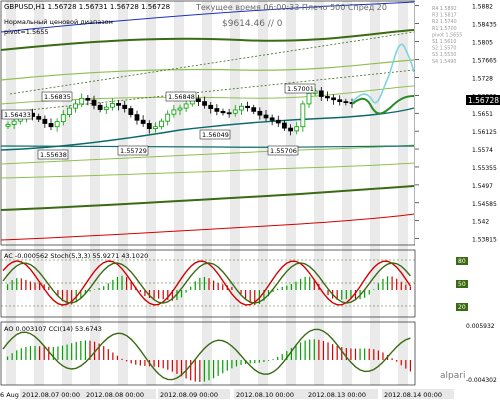 This screenshot has height=408, width=500. What do you see at coordinates (283, 151) in the screenshot?
I see `price-annotation-label: 1.55706` at bounding box center [283, 151].